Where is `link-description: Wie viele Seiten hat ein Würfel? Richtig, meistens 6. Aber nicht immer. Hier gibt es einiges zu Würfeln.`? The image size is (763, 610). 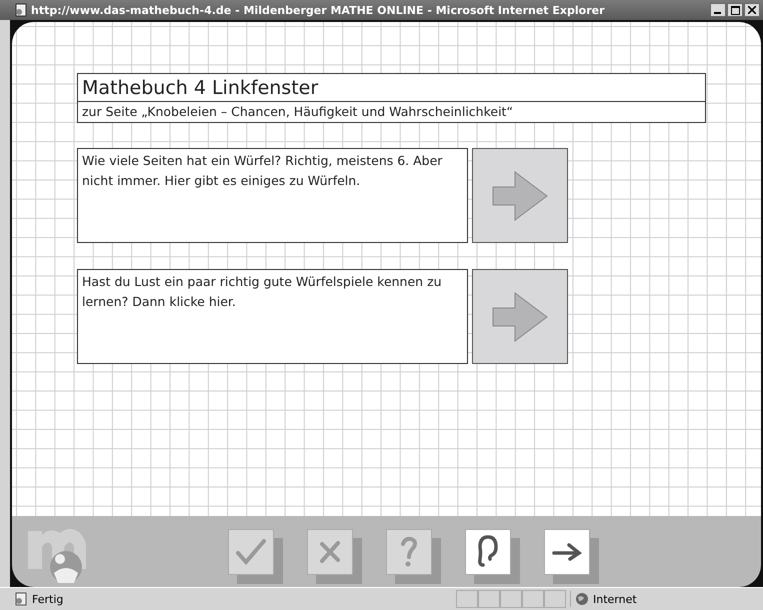
link-description: Wie viele Seiten hat ein Würfel? Richtig, meistens 6. Aber nicht immer. Hier gibt es einiges zu Würfeln. is located at coordinates (272, 195).